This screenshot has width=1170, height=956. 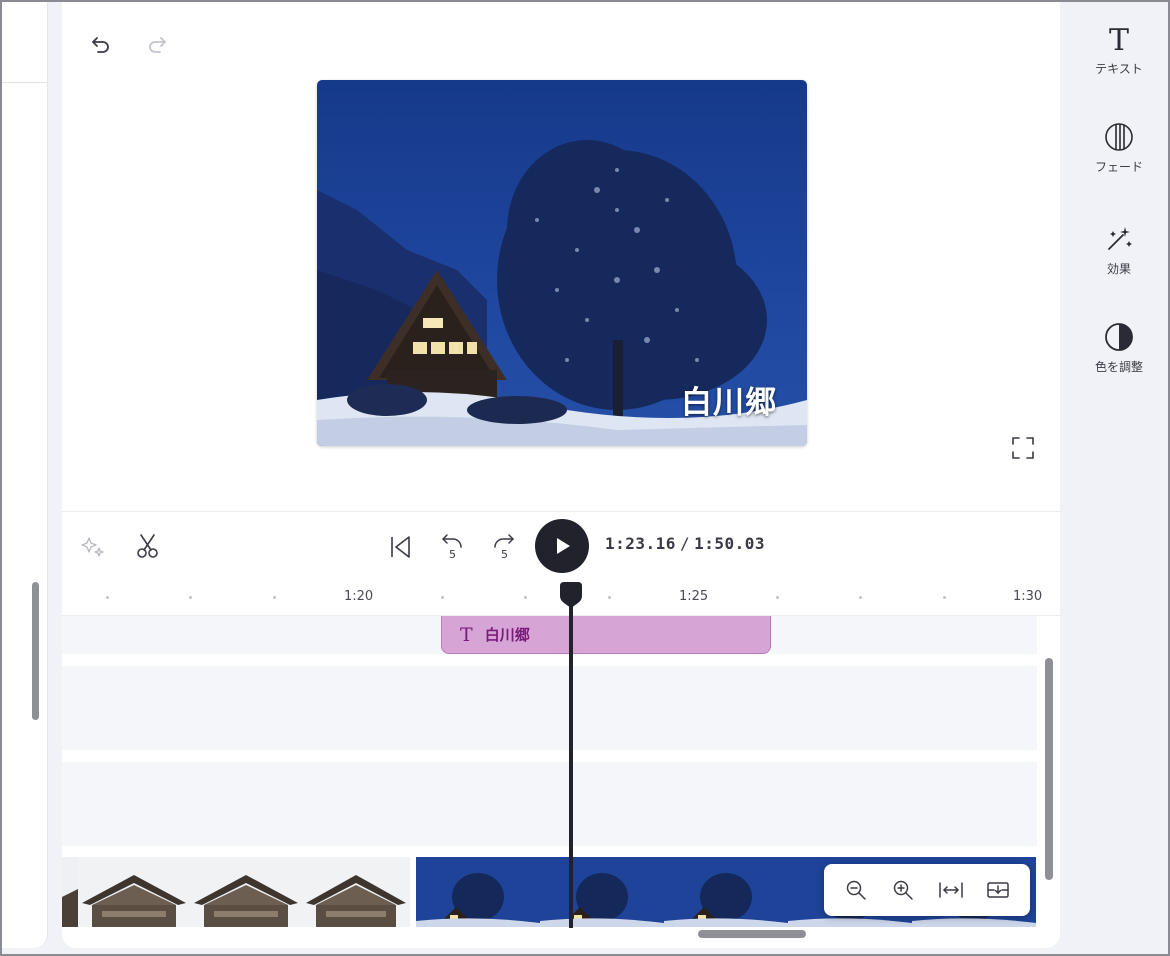 I want to click on sparkle-icon, so click(x=92, y=547).